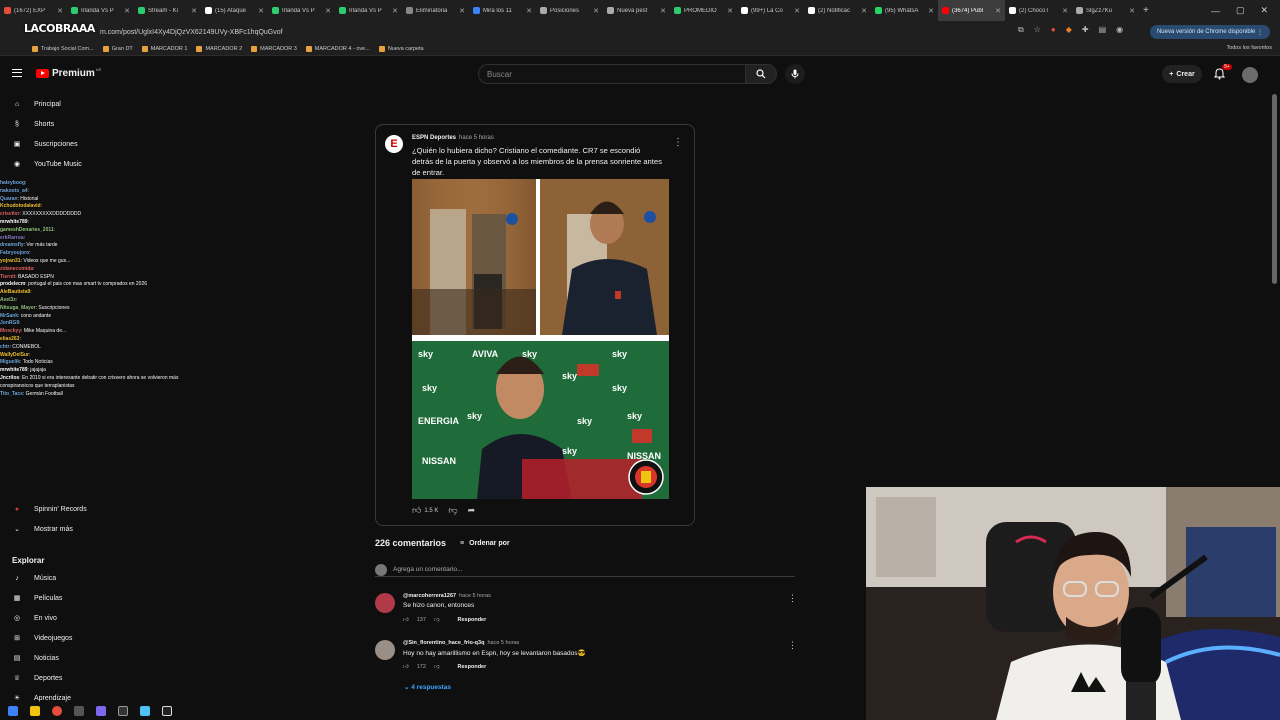  Describe the element at coordinates (45, 144) in the screenshot. I see `sidebar-item-suscripciones: ▣ Suscripciones` at that location.